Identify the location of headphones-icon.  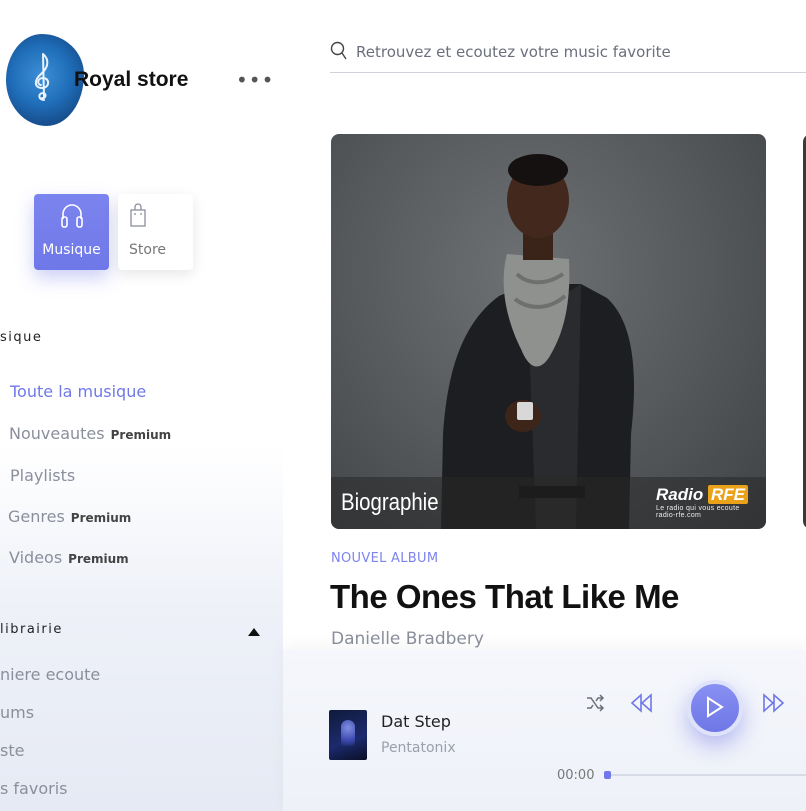
(71, 216).